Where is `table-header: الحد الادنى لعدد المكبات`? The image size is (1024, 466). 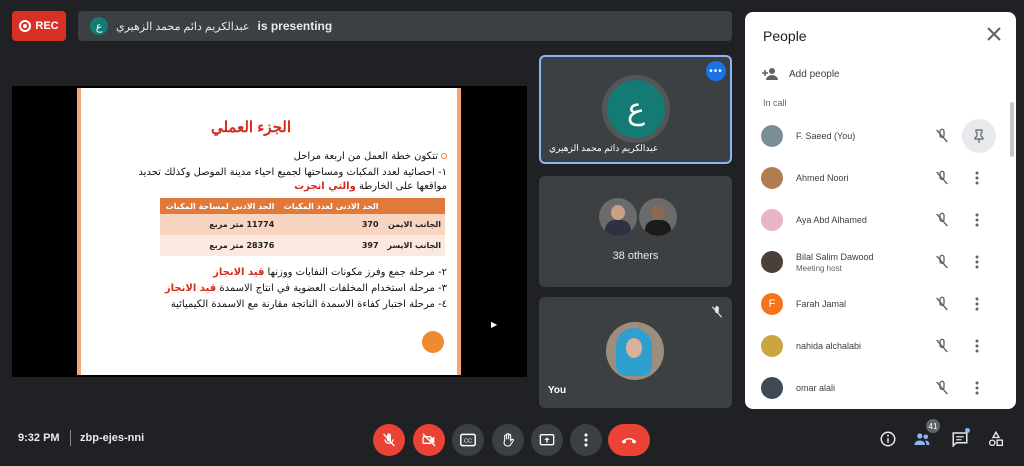
table-header: الحد الادنى لعدد المكبات is located at coordinates (330, 206).